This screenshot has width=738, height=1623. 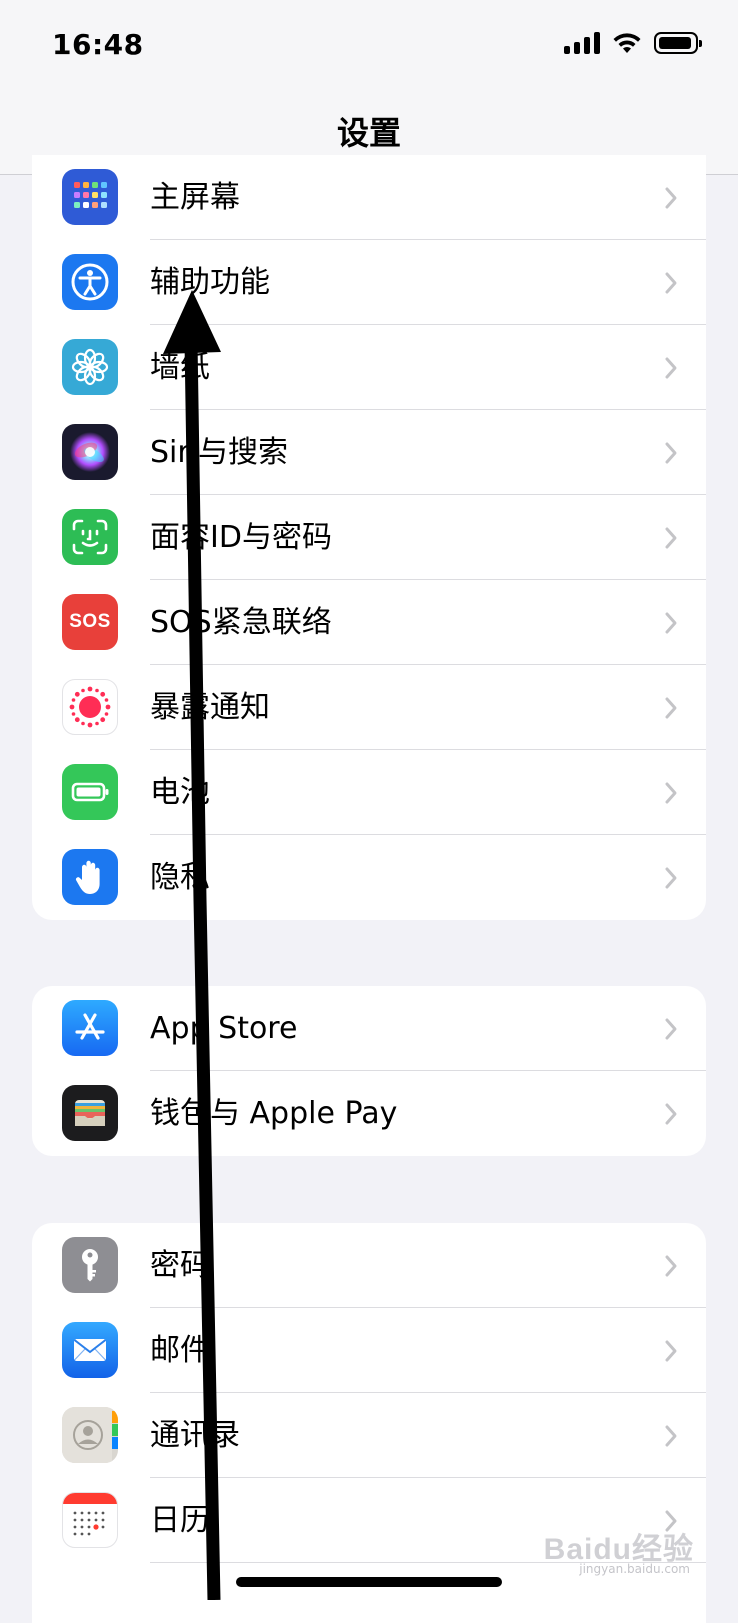 What do you see at coordinates (90, 792) in the screenshot?
I see `battery-icon` at bounding box center [90, 792].